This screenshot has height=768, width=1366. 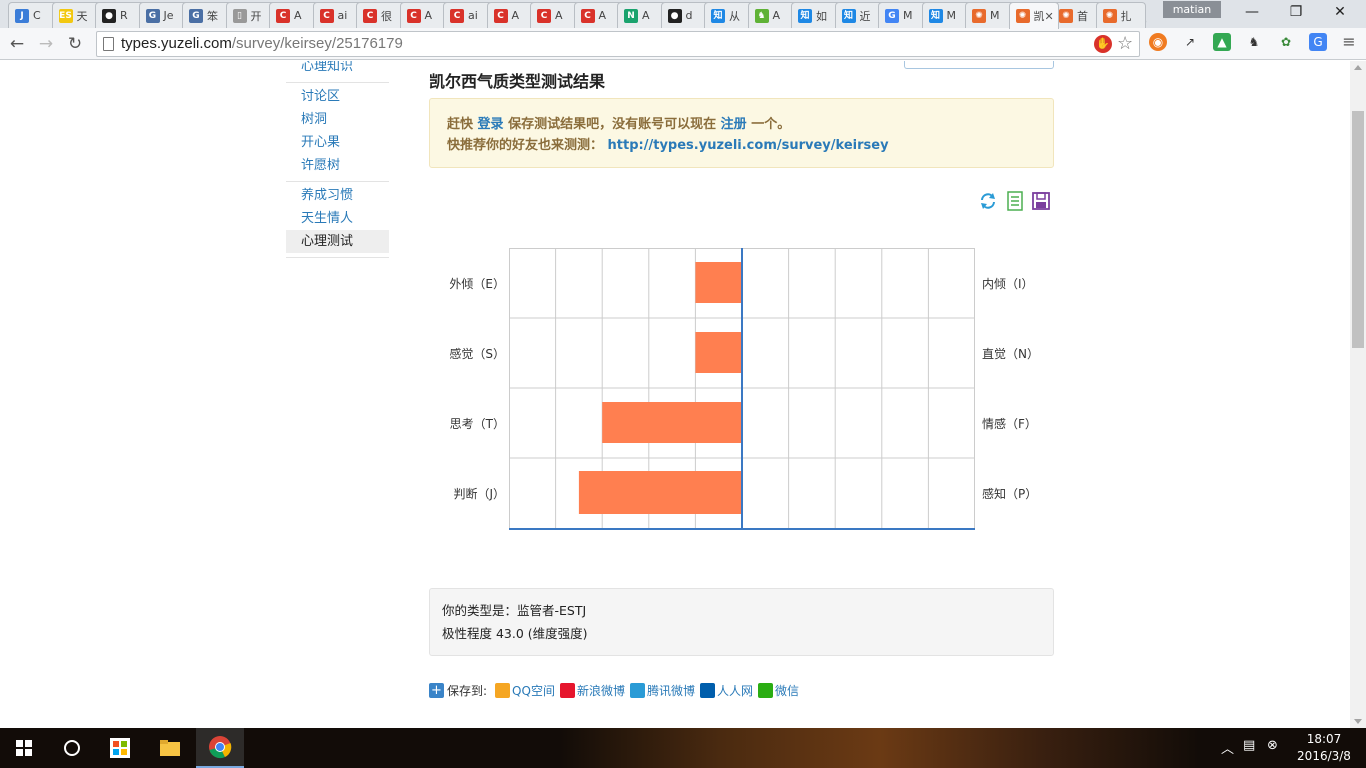 I want to click on chart-label-right: 直觉（N）, so click(x=1010, y=354).